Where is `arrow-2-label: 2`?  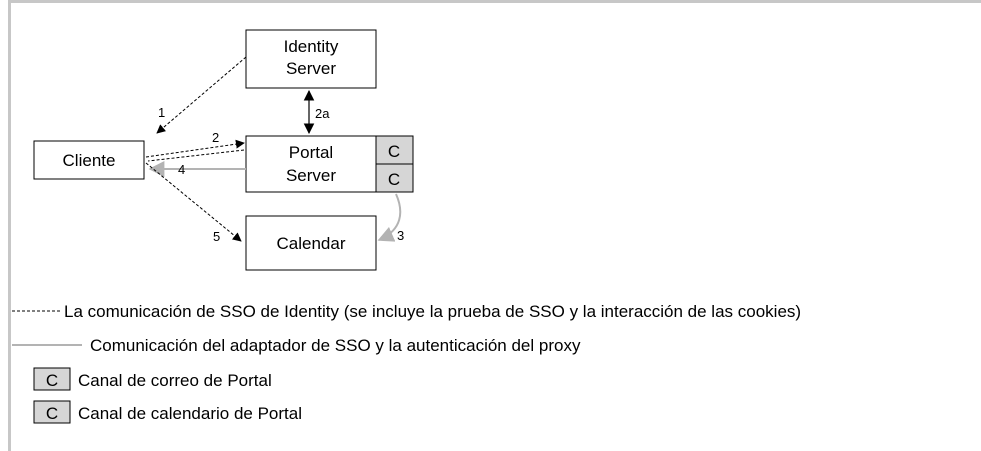 arrow-2-label: 2 is located at coordinates (215, 137).